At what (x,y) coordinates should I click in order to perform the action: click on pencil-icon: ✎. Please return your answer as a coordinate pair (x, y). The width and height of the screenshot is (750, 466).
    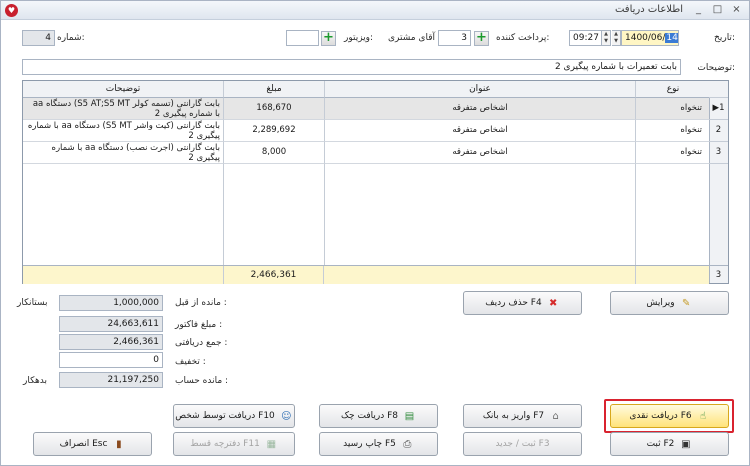
    Looking at the image, I should click on (686, 303).